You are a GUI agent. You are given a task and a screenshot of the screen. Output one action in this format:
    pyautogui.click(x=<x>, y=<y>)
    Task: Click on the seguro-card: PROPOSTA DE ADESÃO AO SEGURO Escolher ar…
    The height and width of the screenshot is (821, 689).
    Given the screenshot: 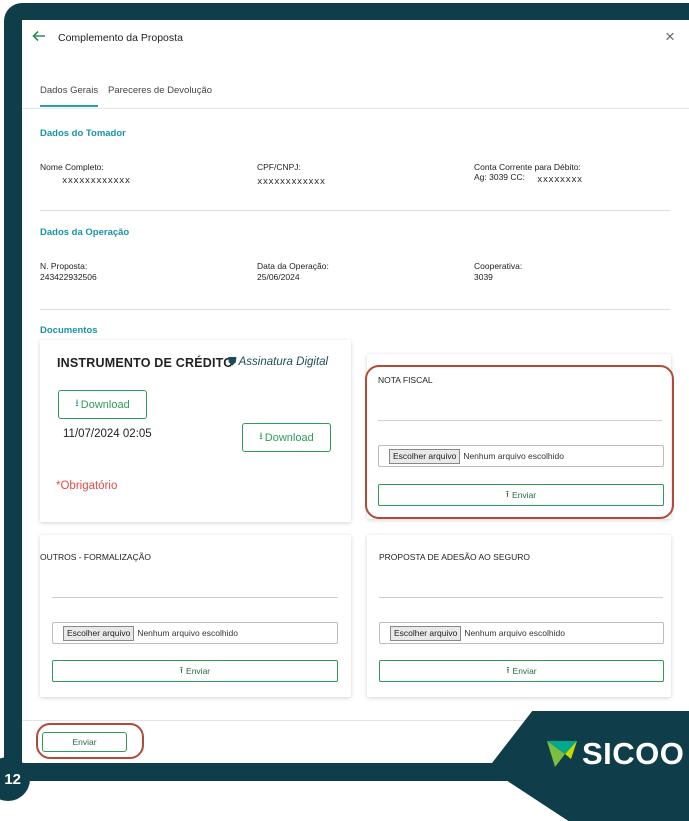 What is the action you would take?
    pyautogui.click(x=519, y=616)
    